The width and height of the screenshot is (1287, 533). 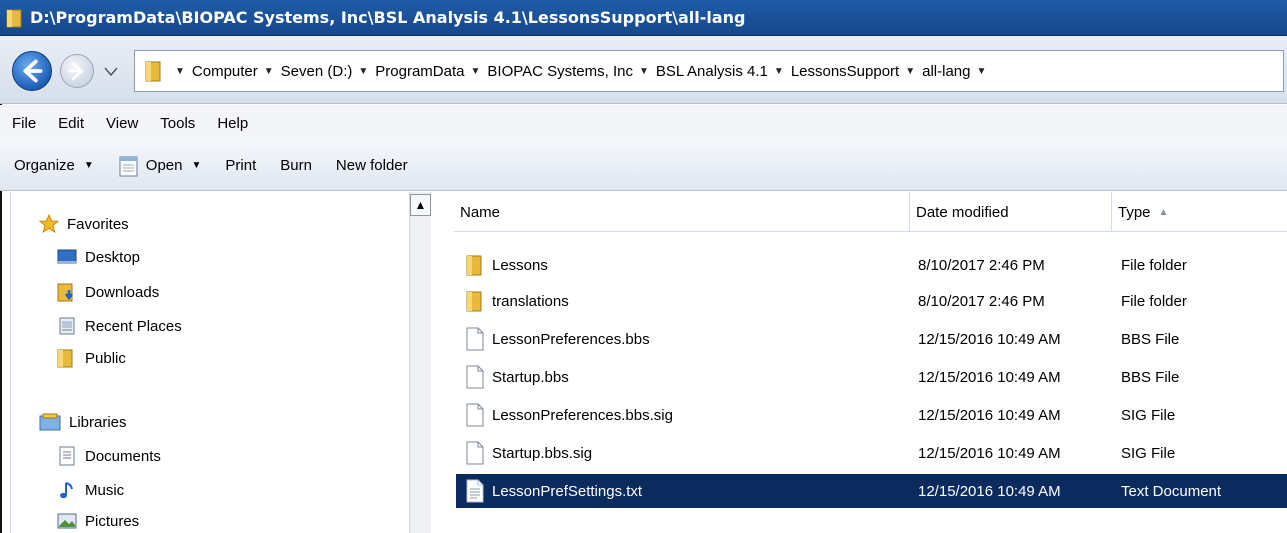 I want to click on column-header-type: Type ▲, so click(x=1199, y=212).